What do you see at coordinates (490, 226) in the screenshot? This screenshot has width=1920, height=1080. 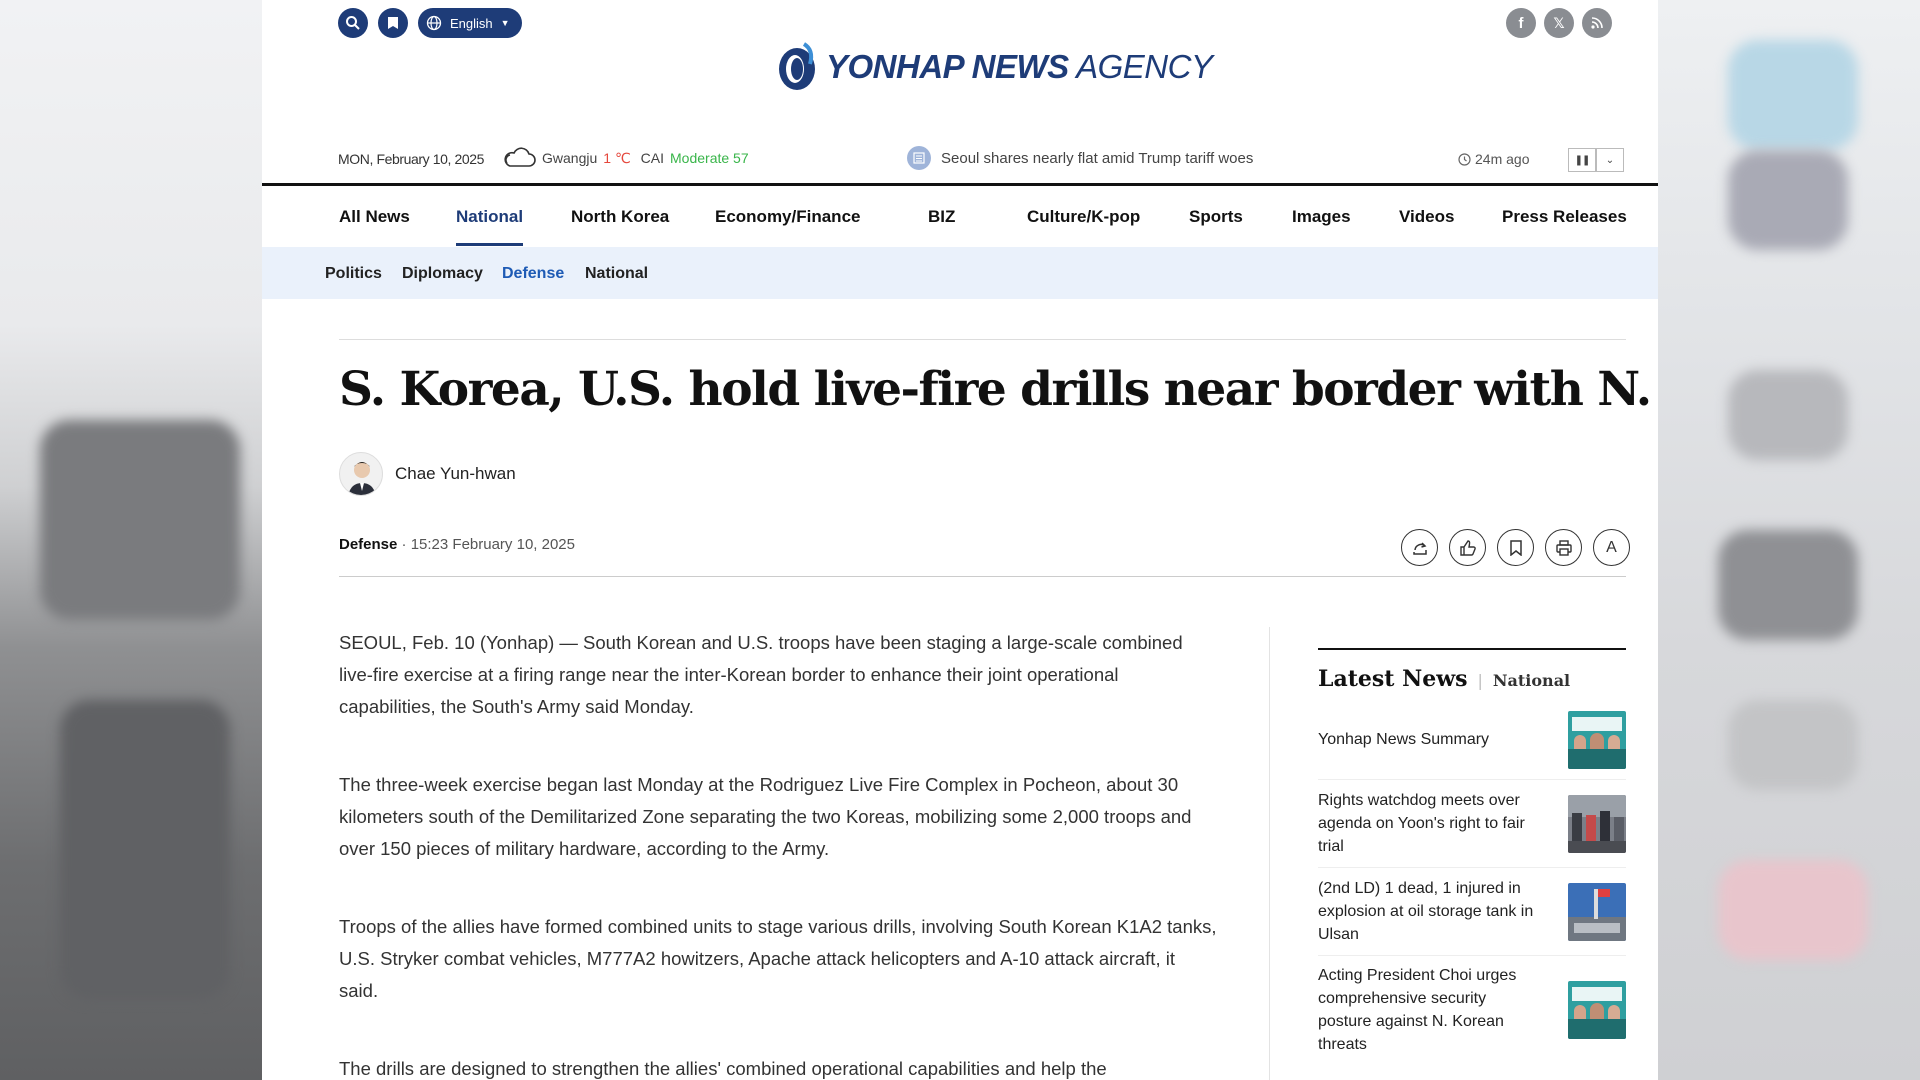 I see `nav-item-national: National` at bounding box center [490, 226].